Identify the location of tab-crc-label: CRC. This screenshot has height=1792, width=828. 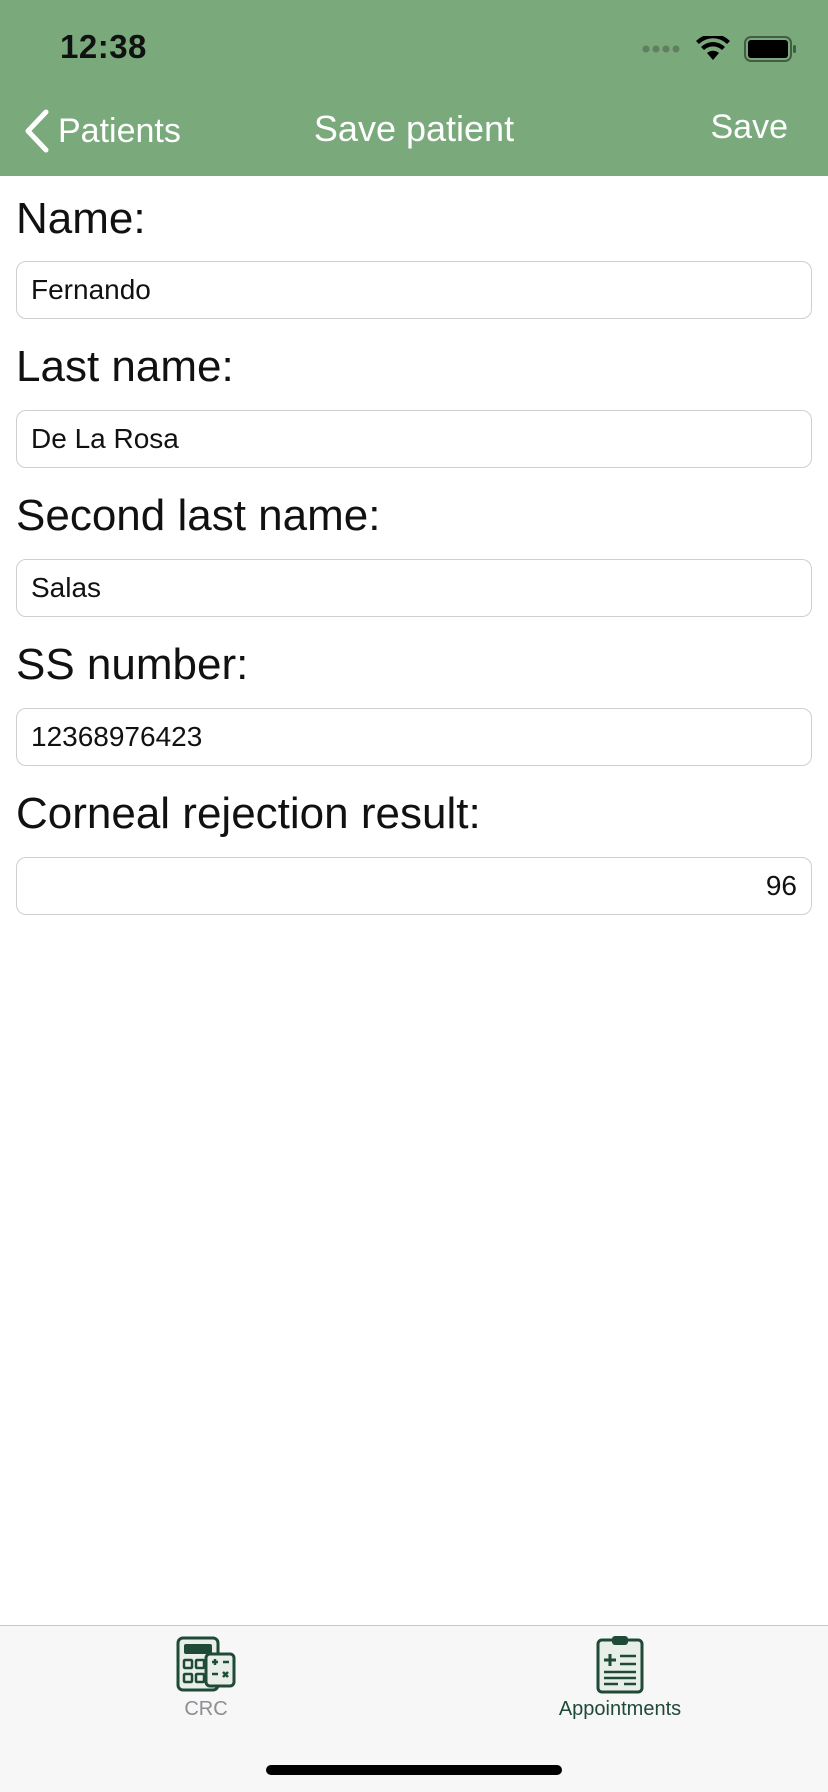
(206, 1709).